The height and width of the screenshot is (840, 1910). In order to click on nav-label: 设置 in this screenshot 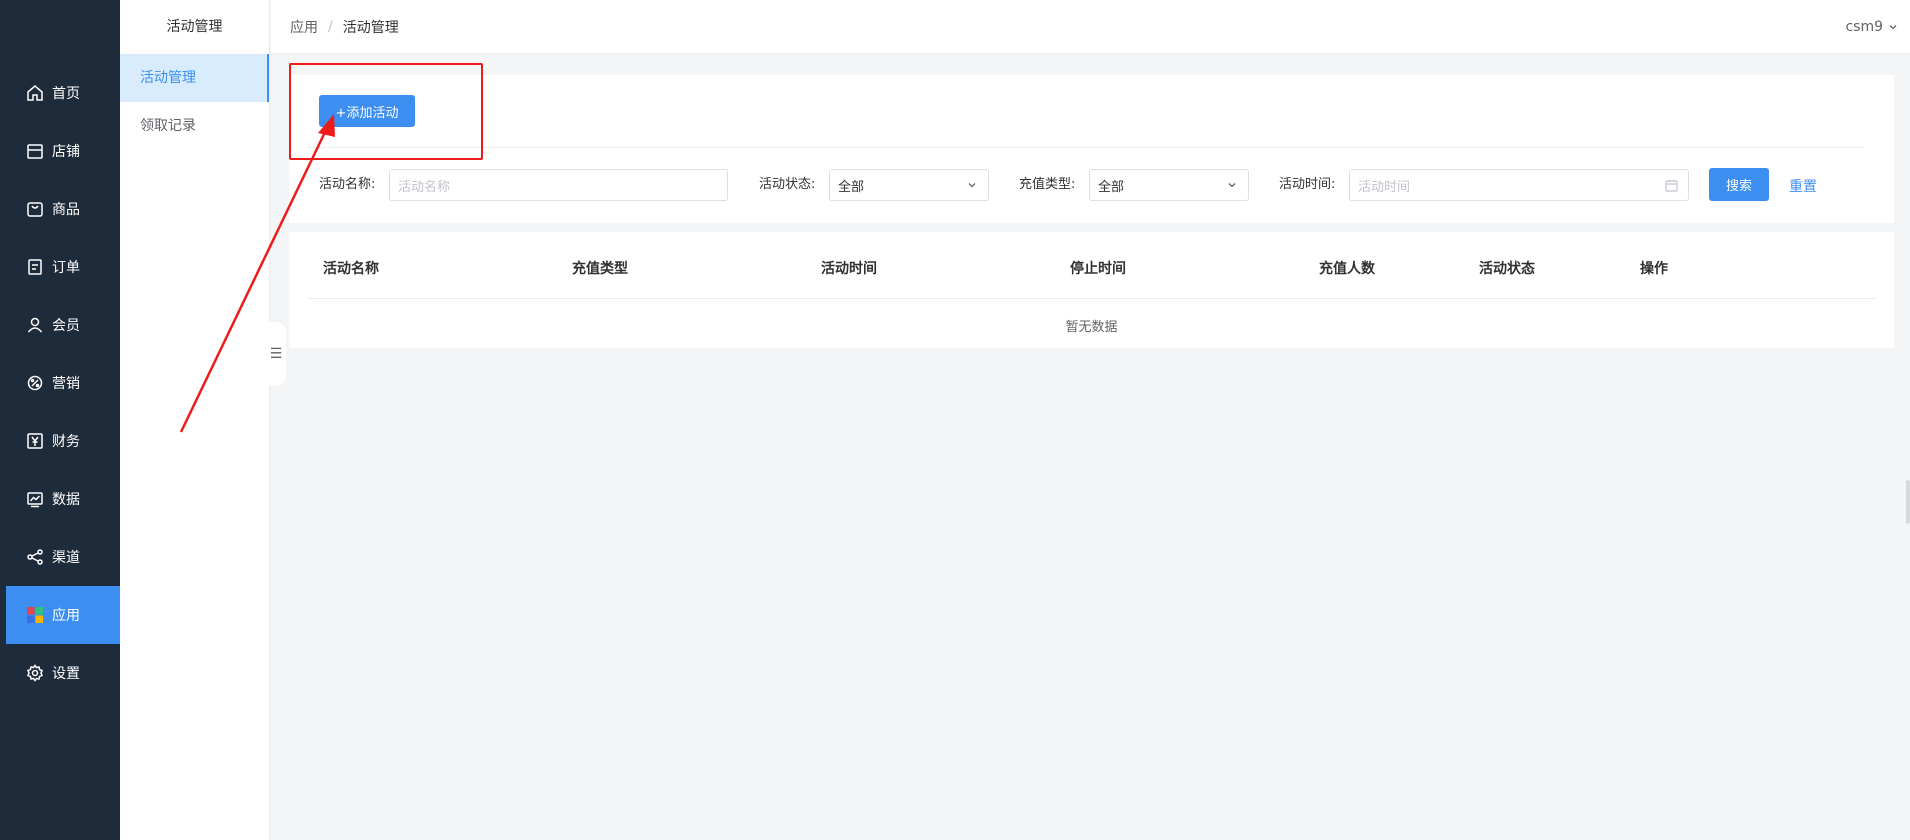, I will do `click(66, 674)`.